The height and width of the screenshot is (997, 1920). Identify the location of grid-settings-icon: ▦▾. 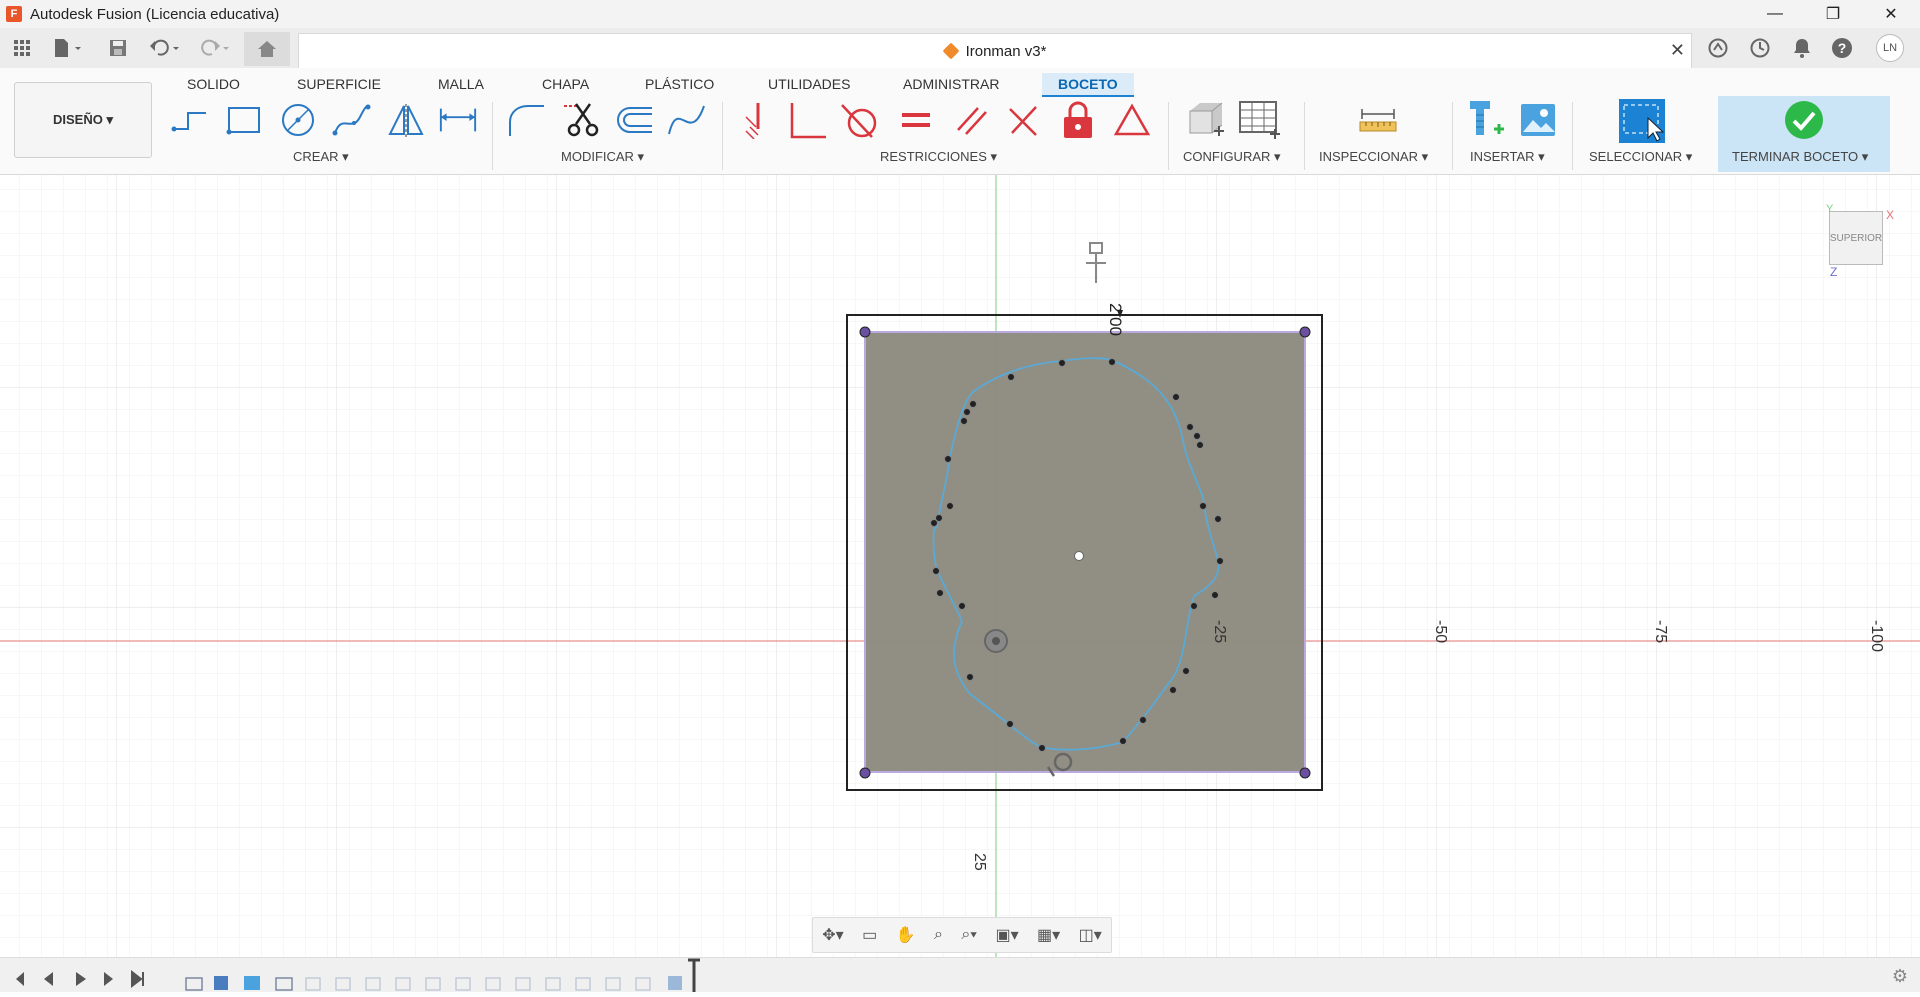
(1048, 935).